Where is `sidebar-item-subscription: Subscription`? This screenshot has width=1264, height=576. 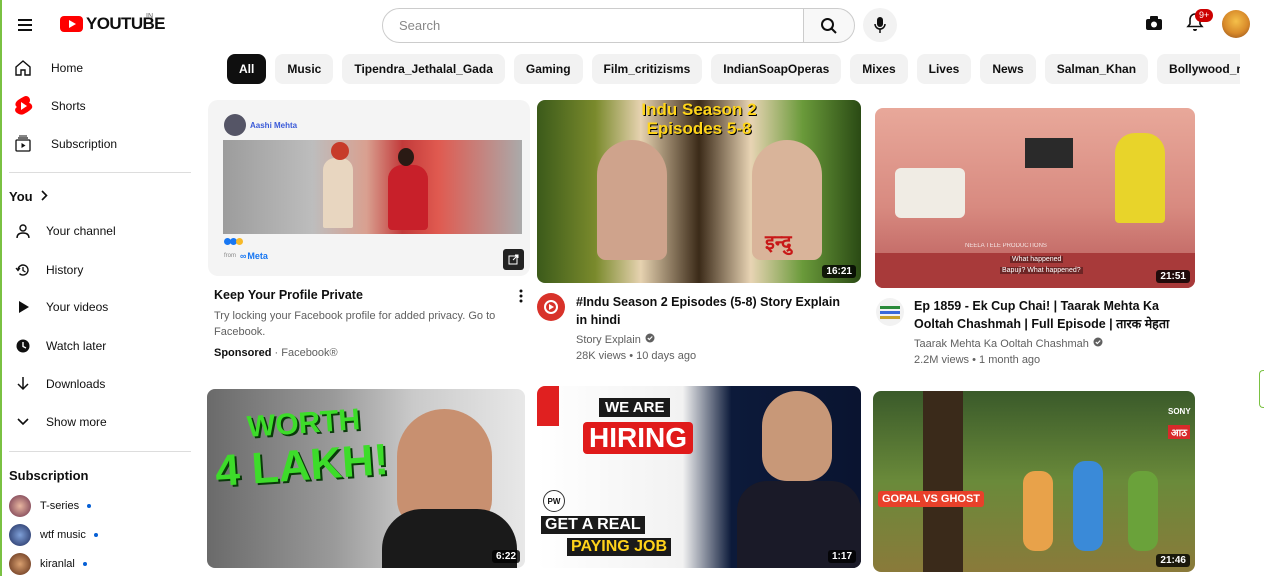
sidebar-item-subscription: Subscription is located at coordinates (64, 144).